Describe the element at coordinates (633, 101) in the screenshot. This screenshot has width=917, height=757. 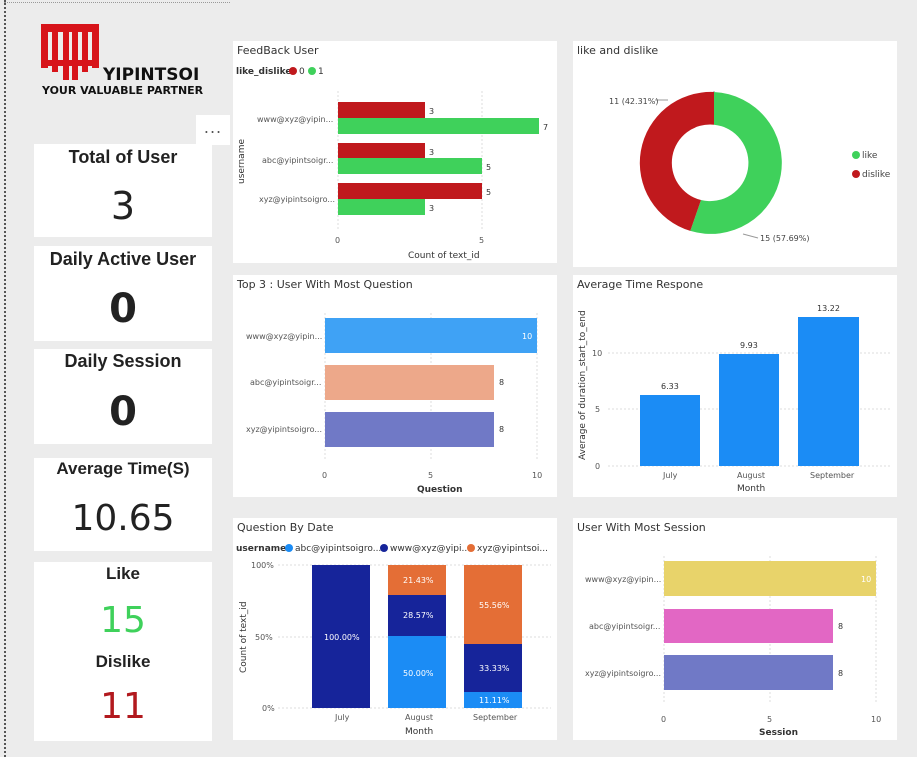
I see `slice-label-dislike: 11 (42.31%)` at that location.